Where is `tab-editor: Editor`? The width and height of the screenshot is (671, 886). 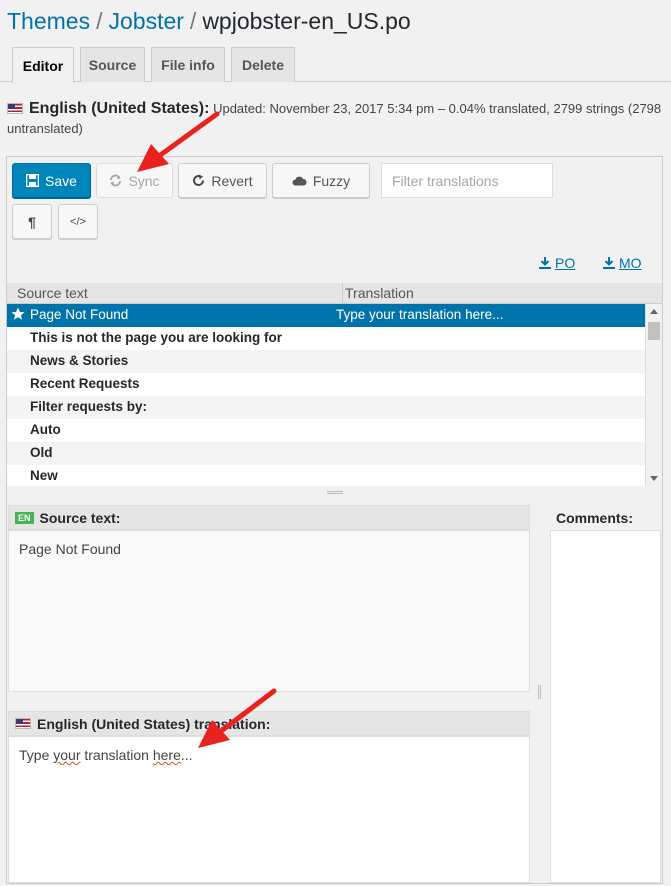 tab-editor: Editor is located at coordinates (43, 65).